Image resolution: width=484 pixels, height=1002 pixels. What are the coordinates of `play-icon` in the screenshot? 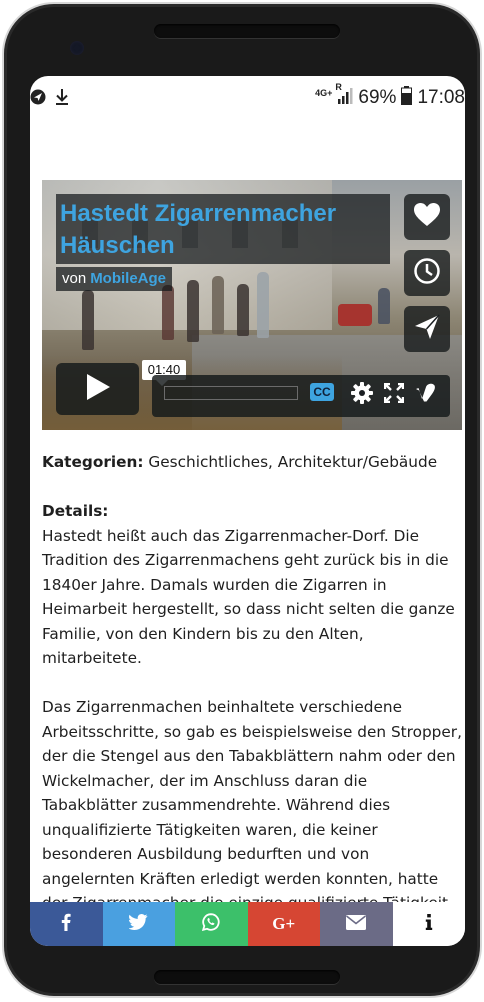 It's located at (98, 389).